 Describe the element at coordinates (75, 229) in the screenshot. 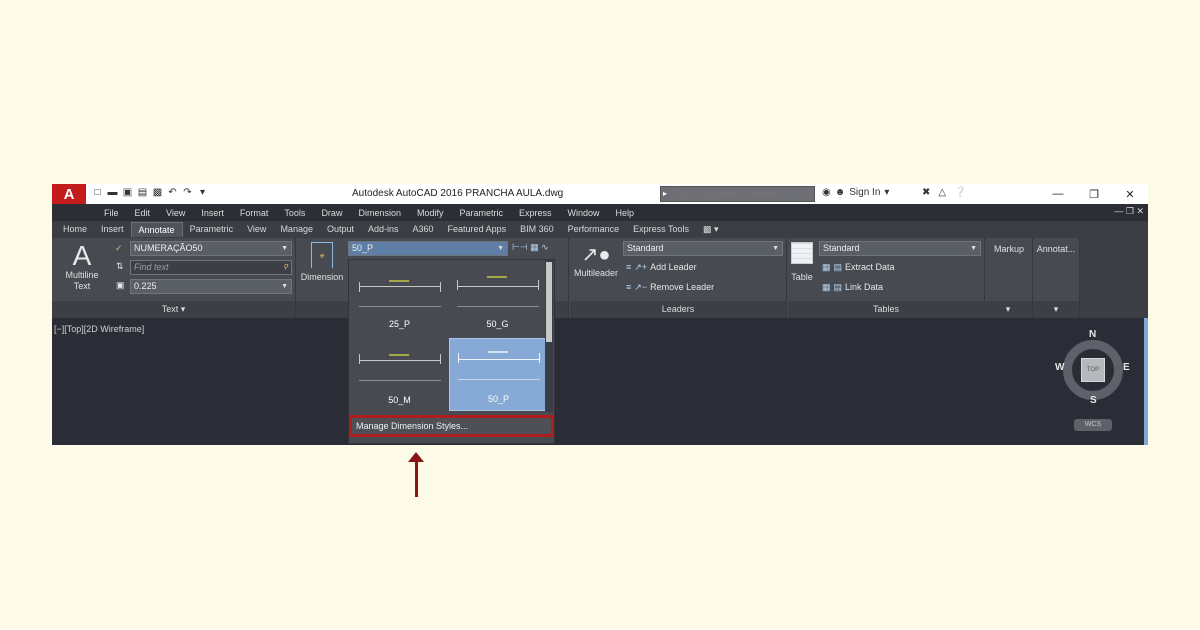

I see `tab-home: Home` at that location.